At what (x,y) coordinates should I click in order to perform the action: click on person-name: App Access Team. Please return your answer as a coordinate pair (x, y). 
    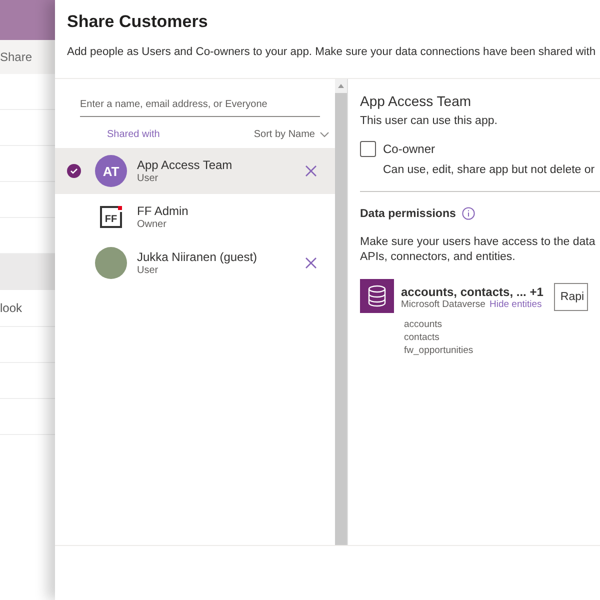
    Looking at the image, I should click on (185, 165).